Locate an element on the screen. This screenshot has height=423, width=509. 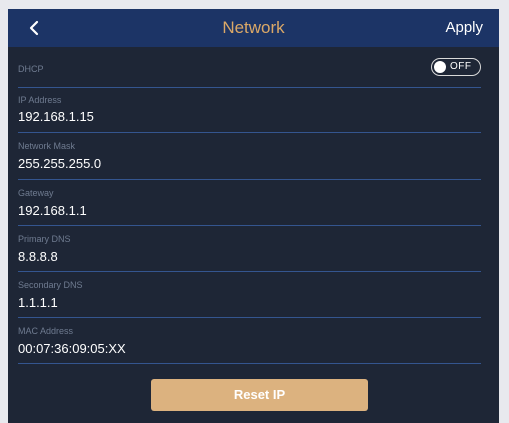
field-value: 192.168.1.15 is located at coordinates (56, 116).